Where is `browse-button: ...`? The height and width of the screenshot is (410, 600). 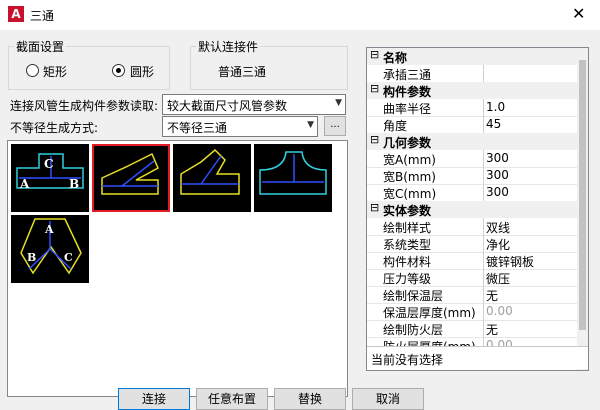 browse-button: ... is located at coordinates (335, 126).